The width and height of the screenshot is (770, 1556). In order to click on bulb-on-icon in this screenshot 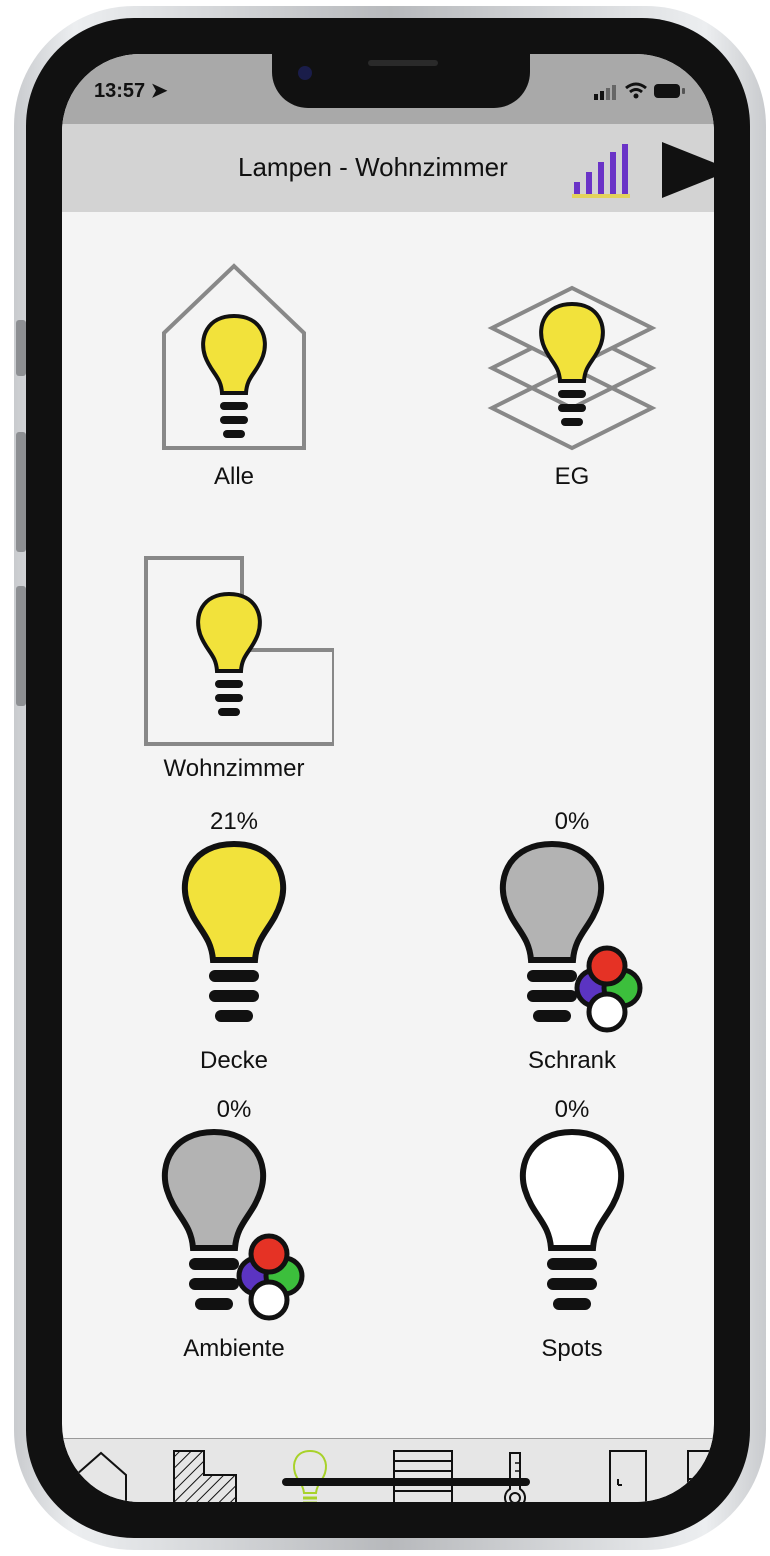, I will do `click(234, 931)`.